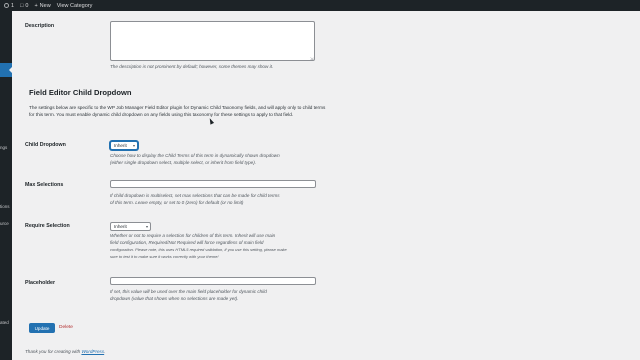 This screenshot has width=640, height=360. I want to click on comments-item: □ 0, so click(24, 6).